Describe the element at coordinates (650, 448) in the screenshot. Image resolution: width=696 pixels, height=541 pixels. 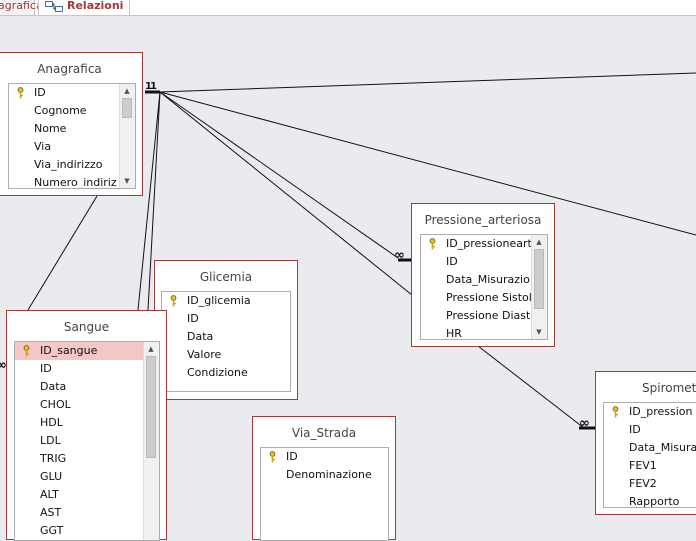
I see `field-item: Data_Misura` at that location.